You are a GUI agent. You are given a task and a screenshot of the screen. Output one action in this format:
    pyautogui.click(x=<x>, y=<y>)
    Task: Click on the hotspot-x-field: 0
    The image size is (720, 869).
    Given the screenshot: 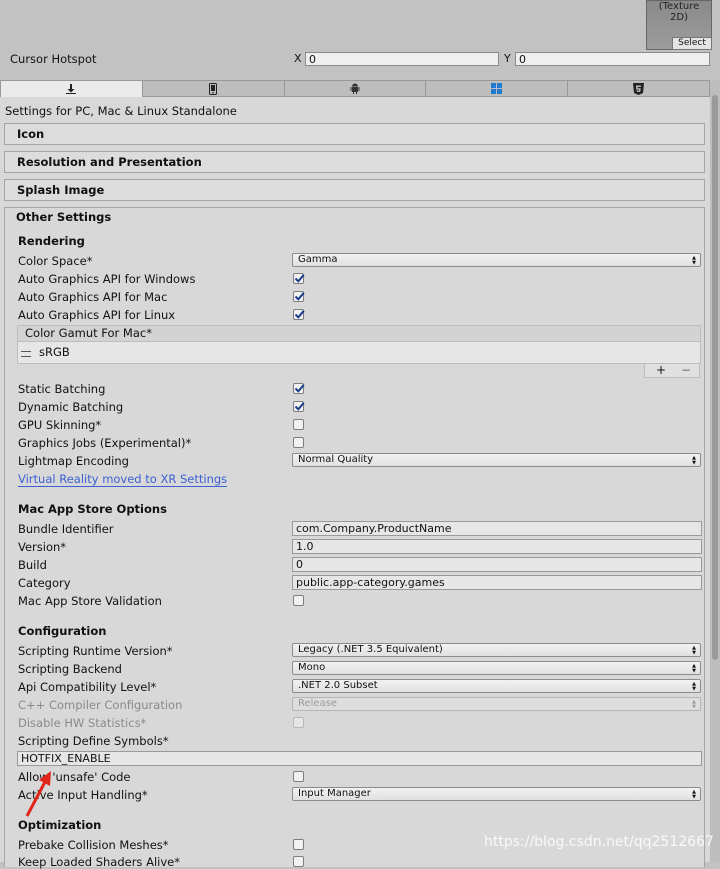 What is the action you would take?
    pyautogui.click(x=402, y=59)
    